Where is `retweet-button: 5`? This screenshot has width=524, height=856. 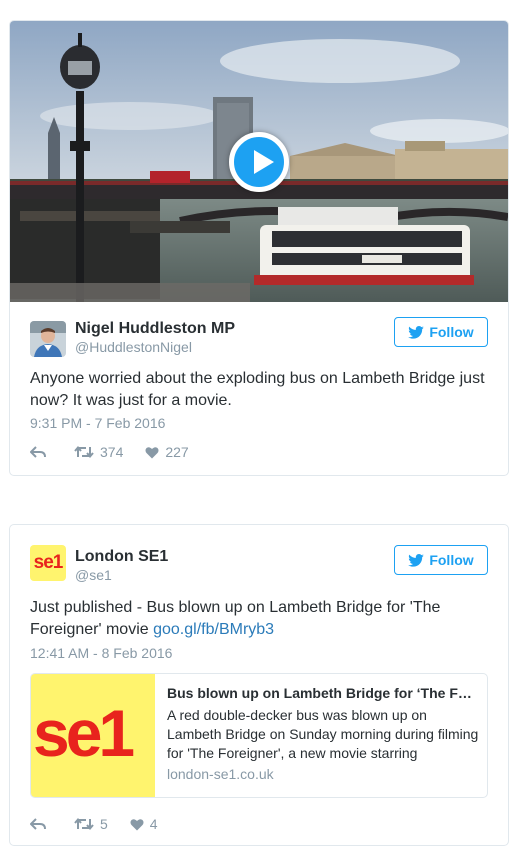 retweet-button: 5 is located at coordinates (91, 824).